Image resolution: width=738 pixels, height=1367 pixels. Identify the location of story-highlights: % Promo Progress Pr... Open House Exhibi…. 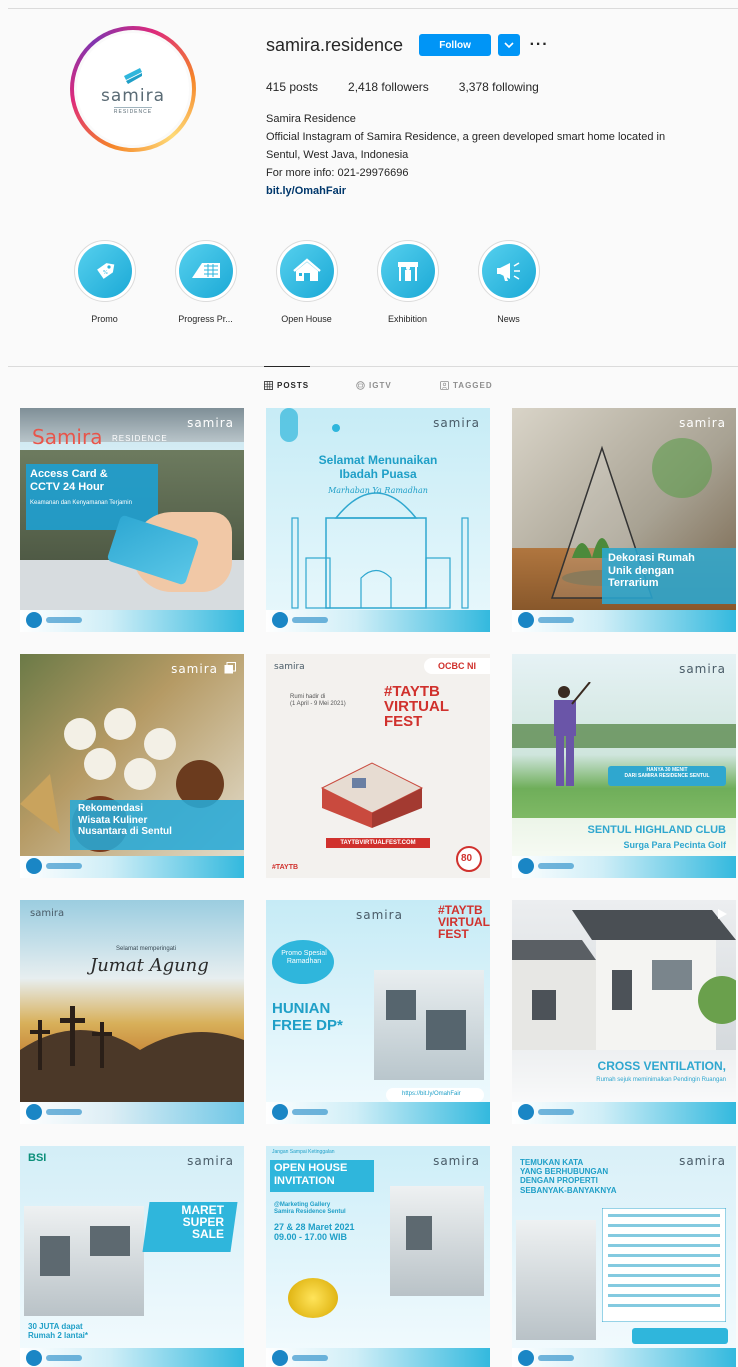
(306, 282).